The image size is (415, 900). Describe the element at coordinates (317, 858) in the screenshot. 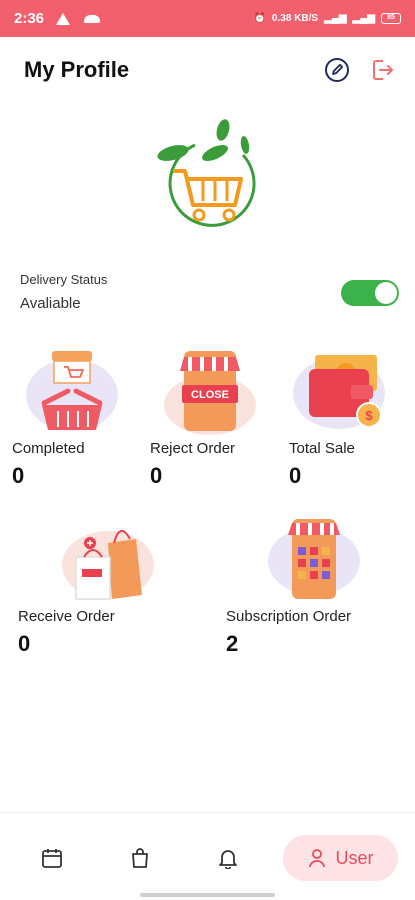

I see `user-icon` at that location.